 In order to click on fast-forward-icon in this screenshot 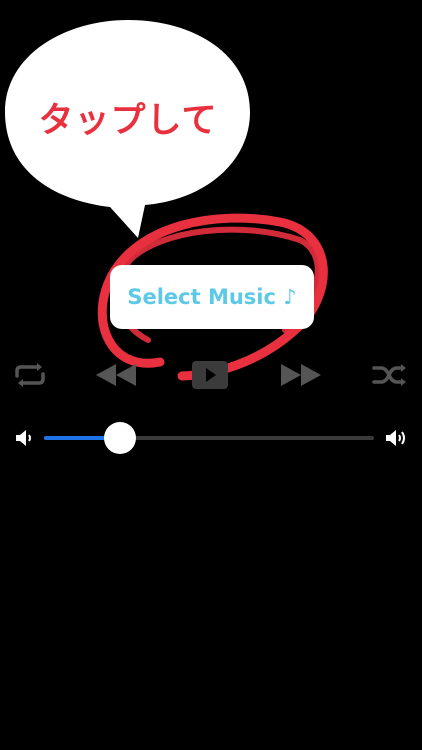, I will do `click(301, 375)`.